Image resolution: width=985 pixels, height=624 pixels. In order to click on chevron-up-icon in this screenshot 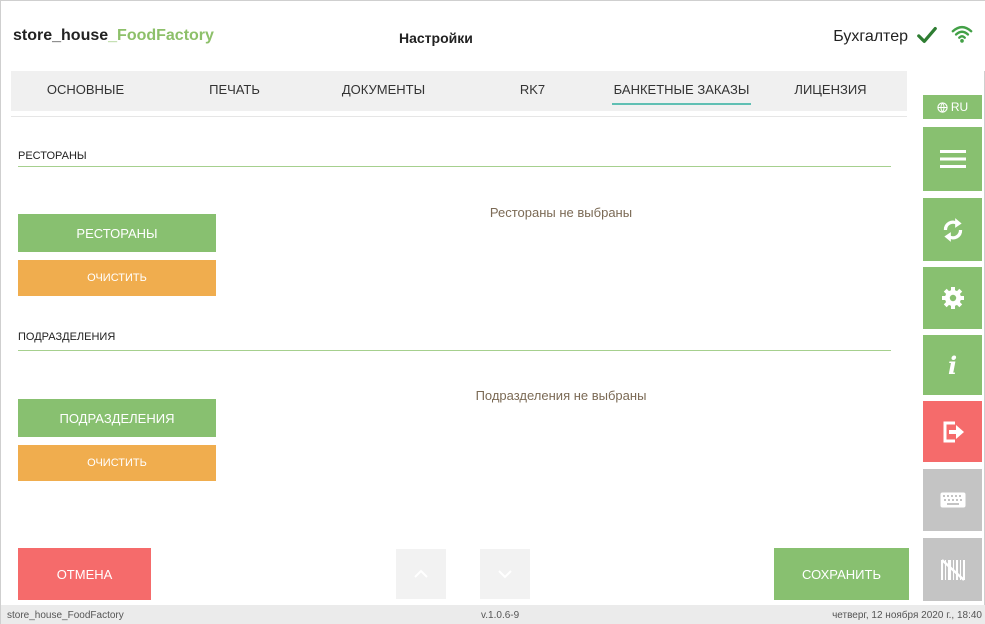, I will do `click(421, 573)`.